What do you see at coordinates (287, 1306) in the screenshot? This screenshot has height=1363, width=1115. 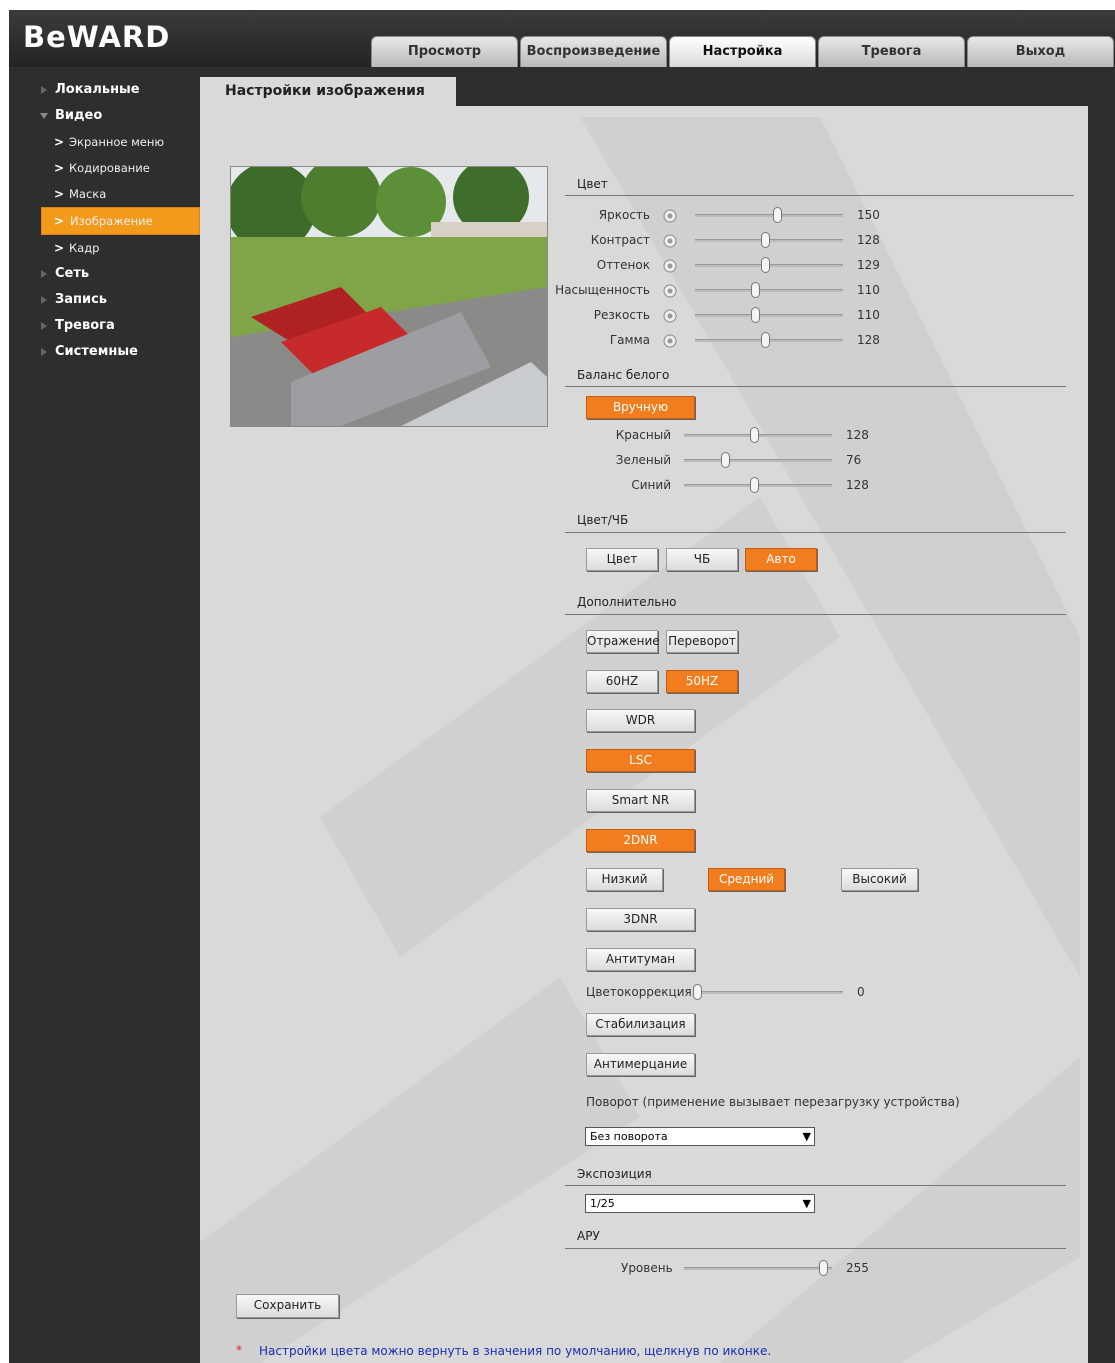 I see `save-button: Сохранить` at bounding box center [287, 1306].